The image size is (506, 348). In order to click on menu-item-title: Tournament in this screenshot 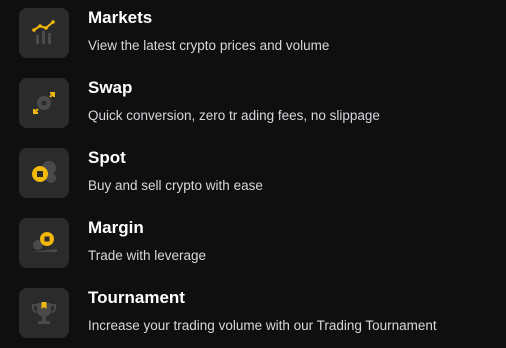, I will do `click(136, 297)`.